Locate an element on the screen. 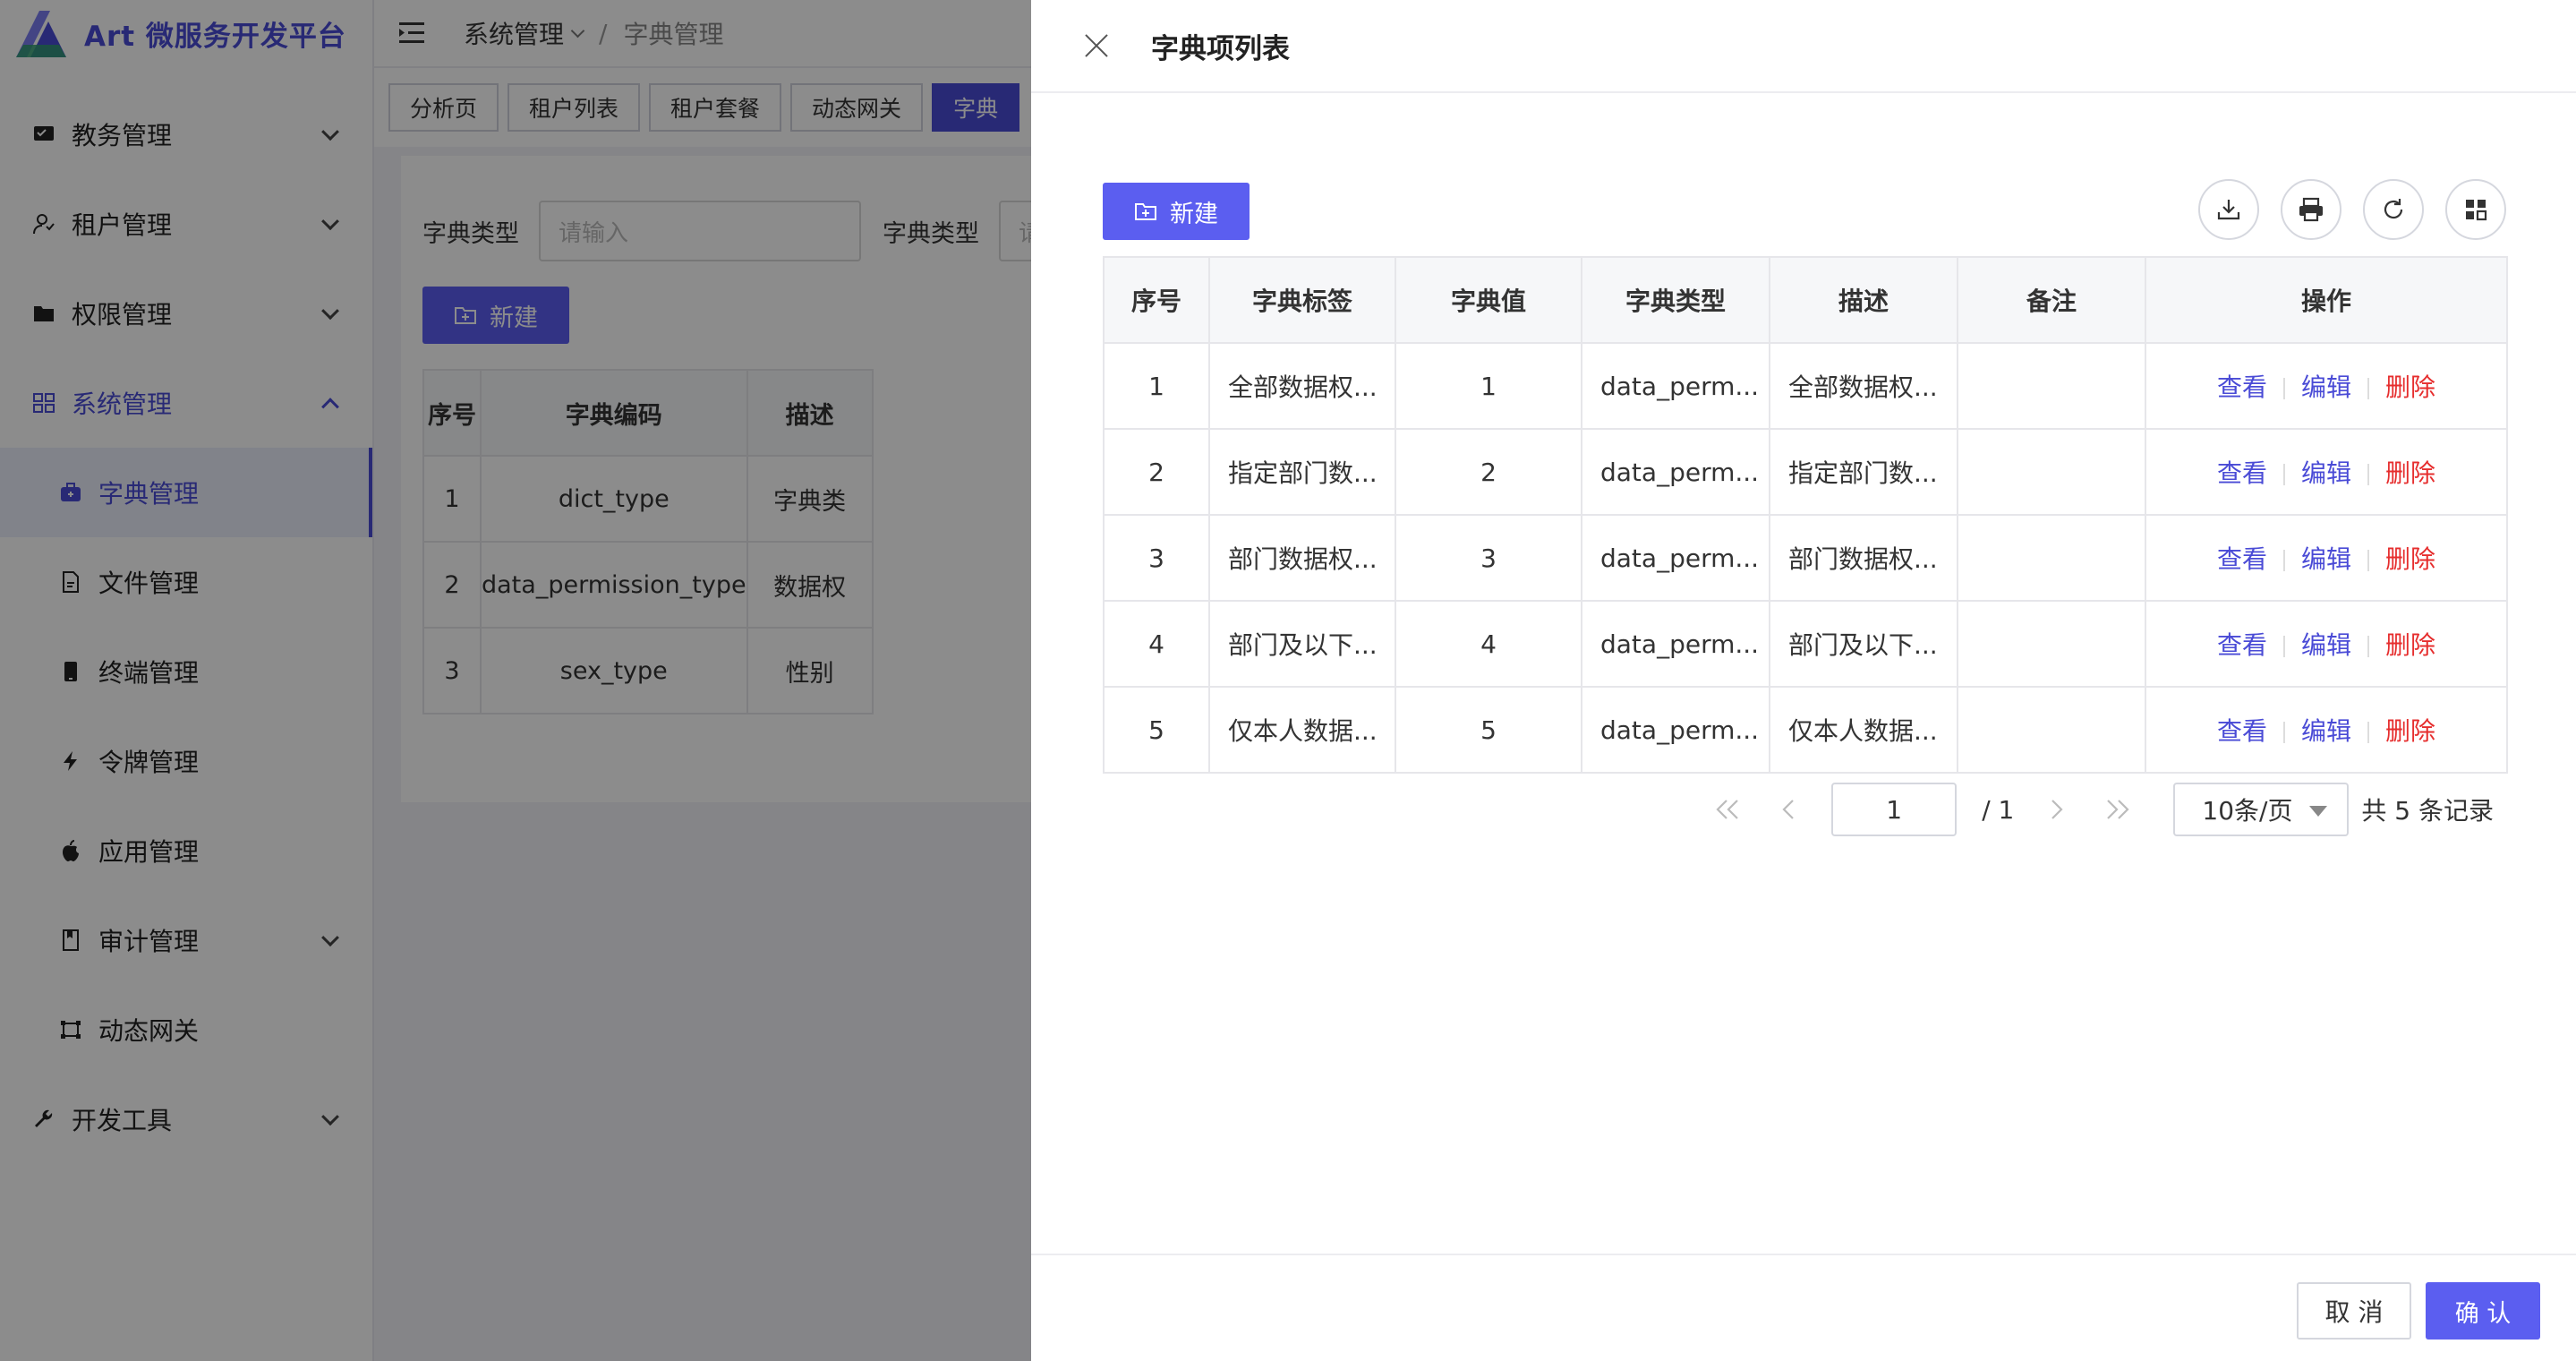 Image resolution: width=2576 pixels, height=1361 pixels. table-row: 1 全部数据权... 1 data_perm... 全部数据权... 查看 编辑 删除 is located at coordinates (1805, 386).